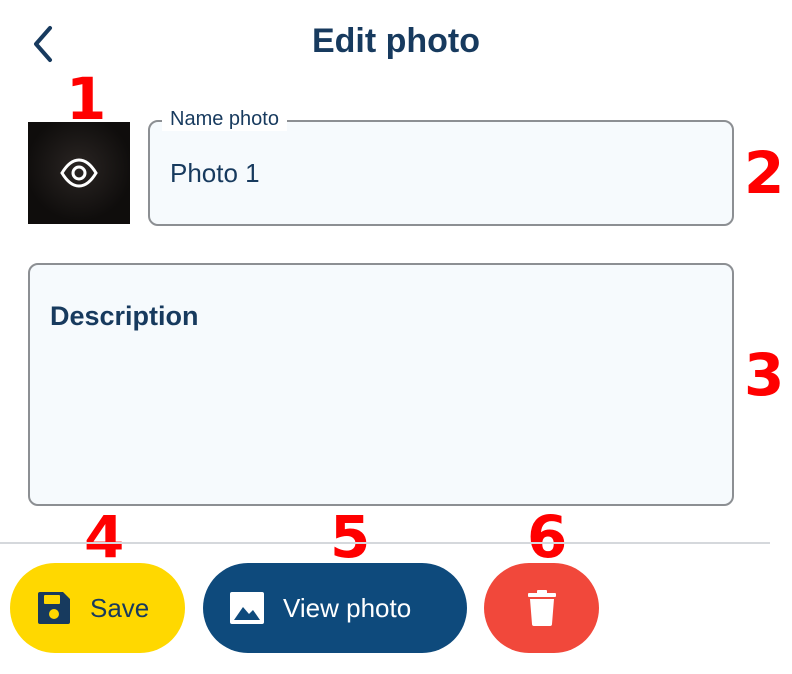 The width and height of the screenshot is (792, 674). I want to click on floppy-disk-icon, so click(54, 608).